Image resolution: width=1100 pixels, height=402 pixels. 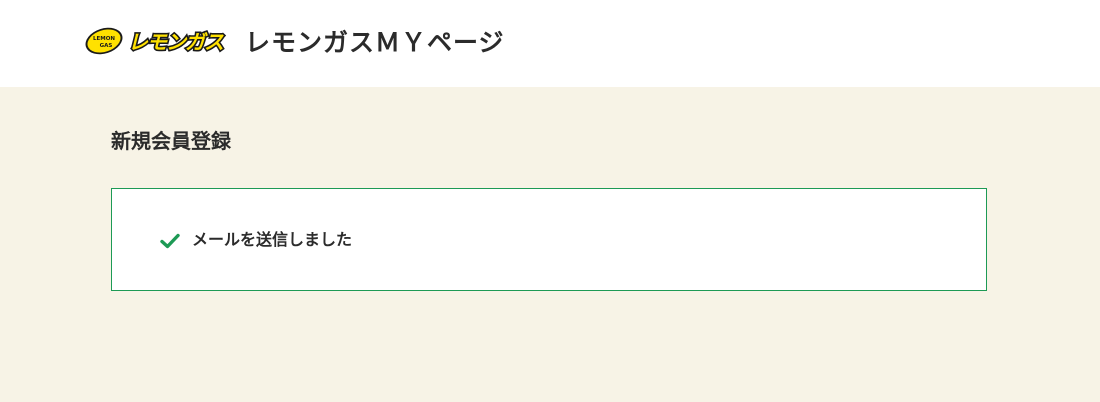 I want to click on check-icon, so click(x=170, y=241).